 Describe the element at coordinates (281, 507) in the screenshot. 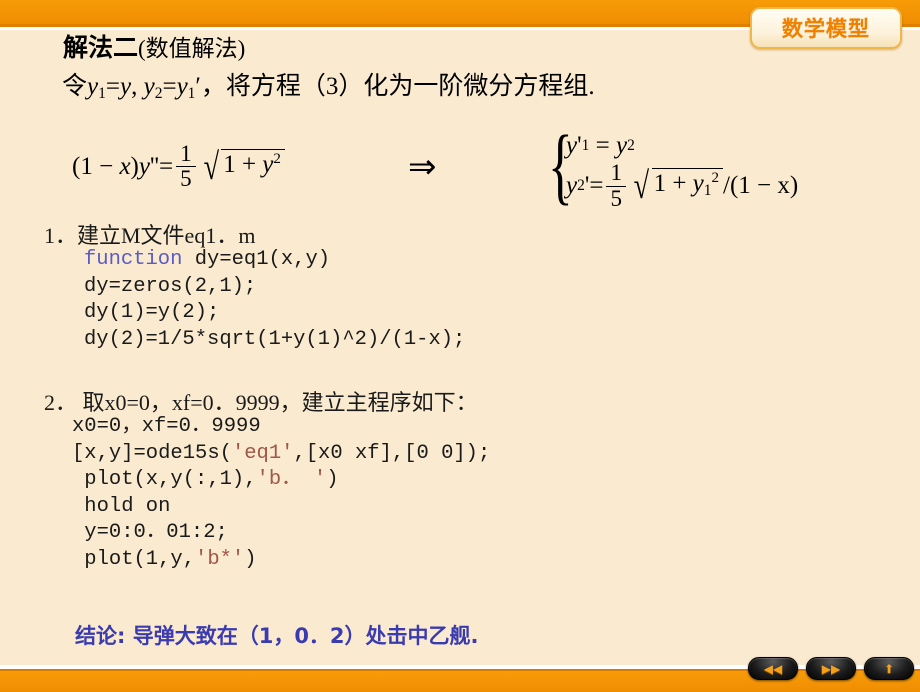

I see `code-line: hold on` at that location.